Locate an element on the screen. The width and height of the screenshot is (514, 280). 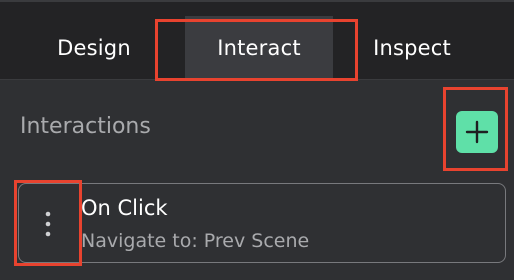
tab-interact: Interact is located at coordinates (259, 48).